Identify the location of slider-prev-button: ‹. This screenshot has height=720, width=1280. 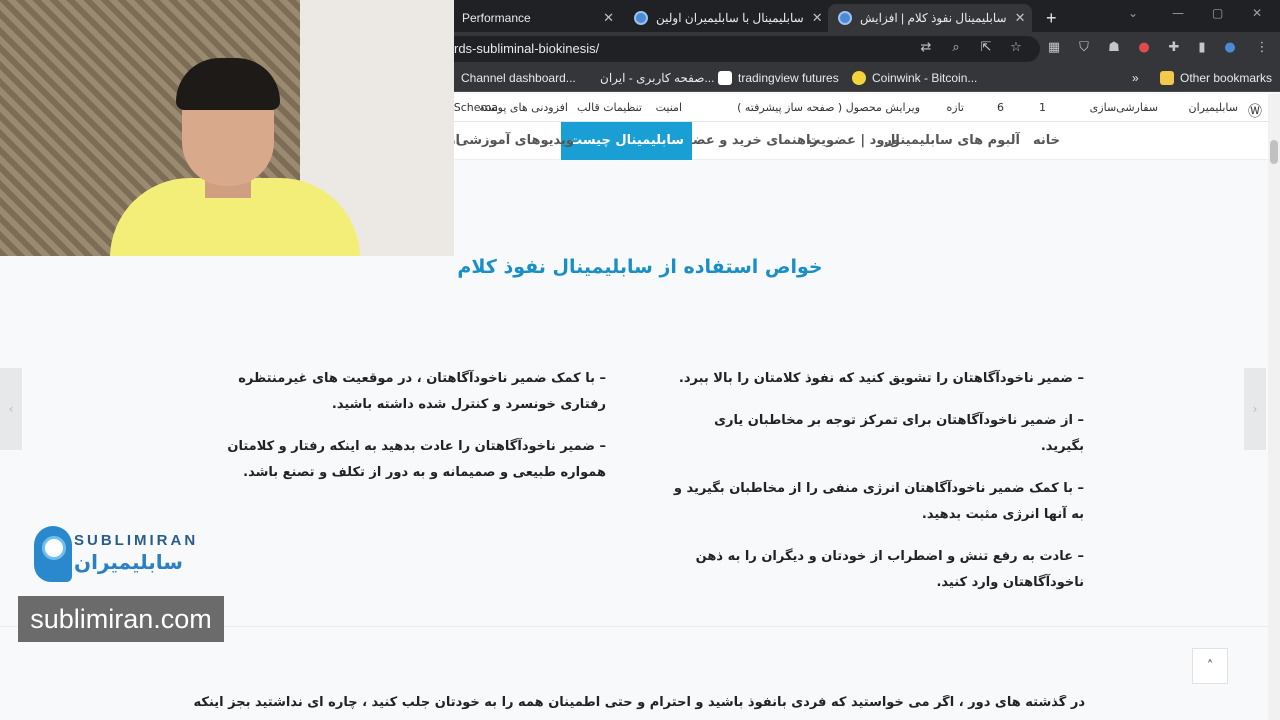
(11, 409).